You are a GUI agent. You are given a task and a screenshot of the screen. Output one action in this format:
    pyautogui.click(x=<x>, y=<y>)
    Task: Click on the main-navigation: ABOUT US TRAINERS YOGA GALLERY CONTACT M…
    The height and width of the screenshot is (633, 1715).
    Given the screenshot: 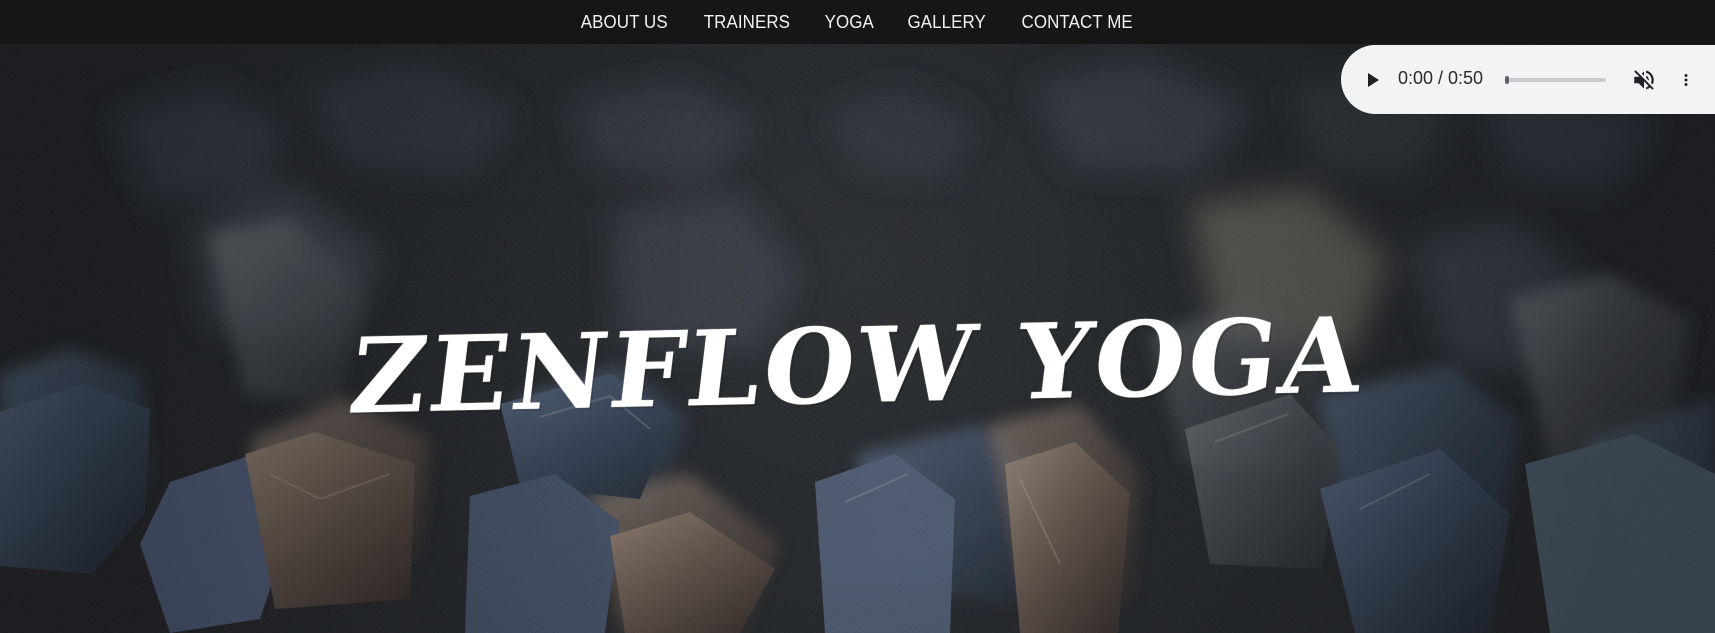 What is the action you would take?
    pyautogui.click(x=857, y=22)
    